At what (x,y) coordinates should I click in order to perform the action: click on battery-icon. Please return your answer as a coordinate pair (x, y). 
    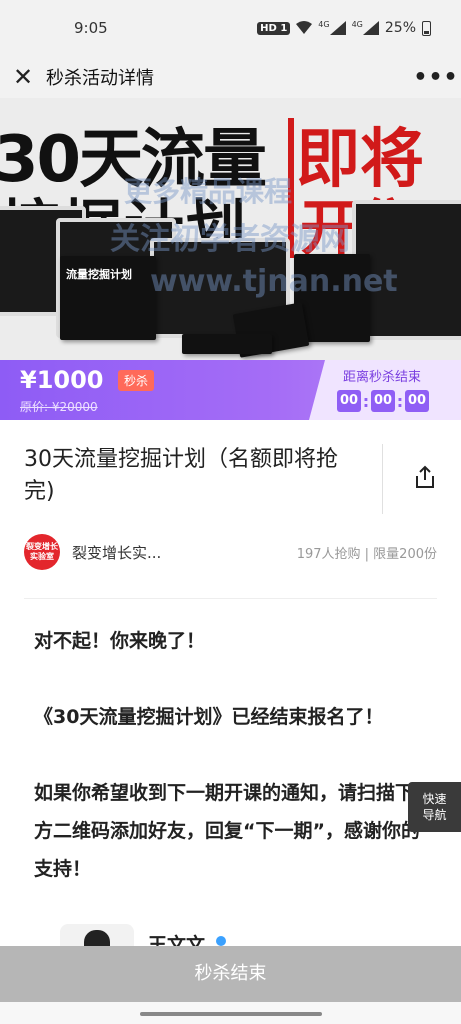
    Looking at the image, I should click on (426, 28).